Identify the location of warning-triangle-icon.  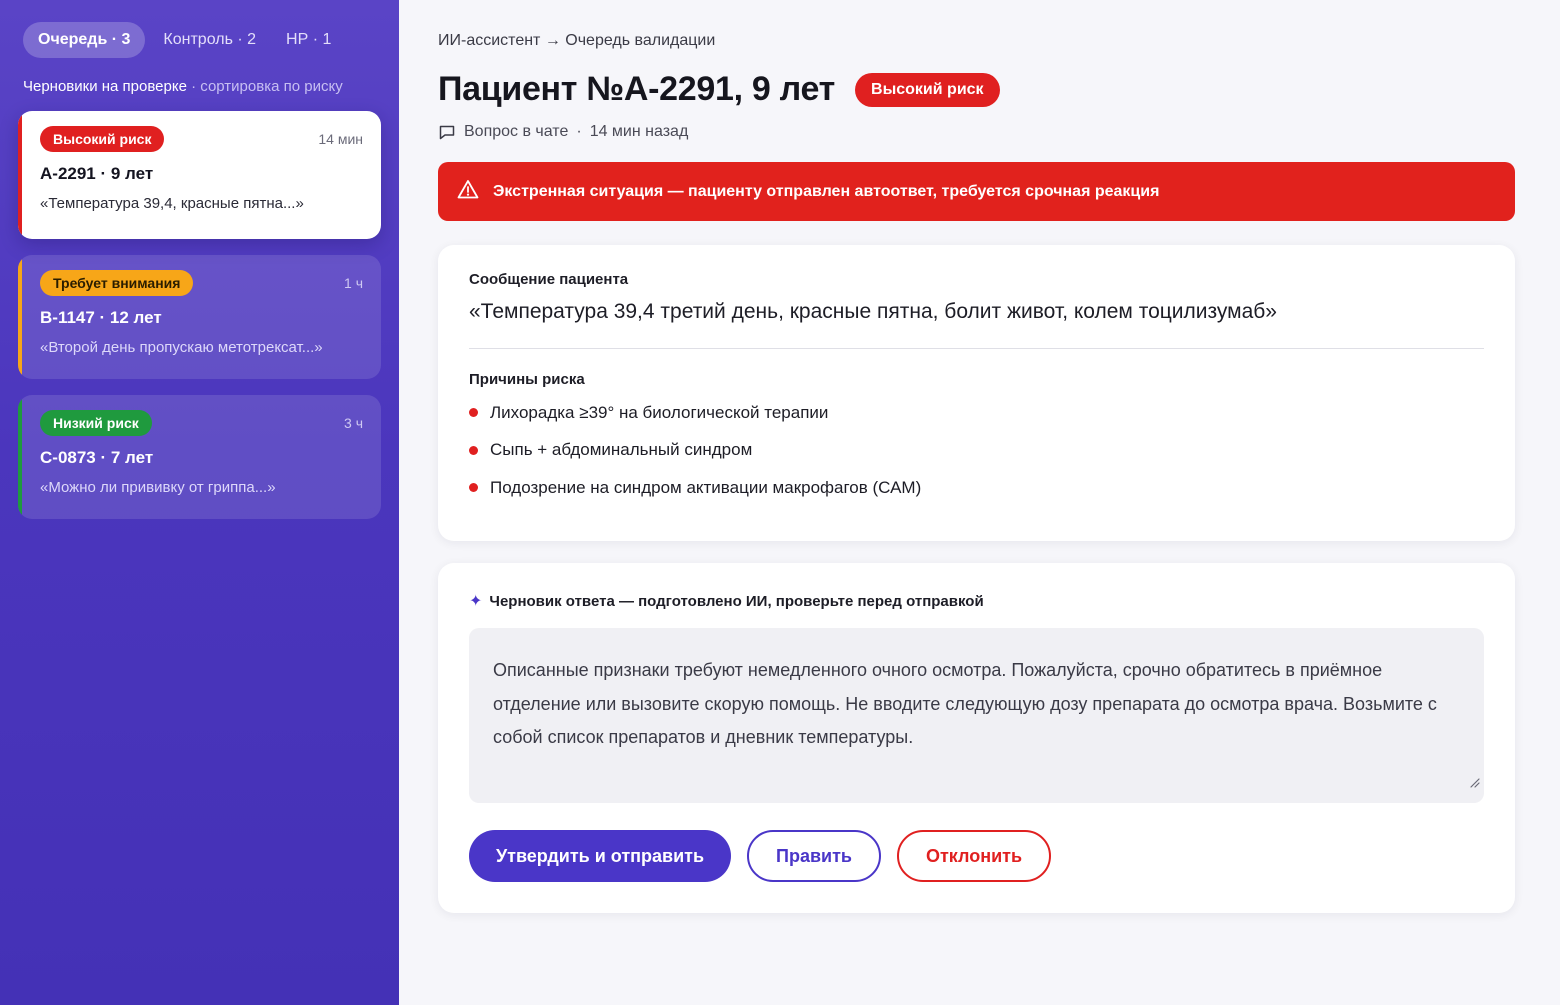
(475, 191).